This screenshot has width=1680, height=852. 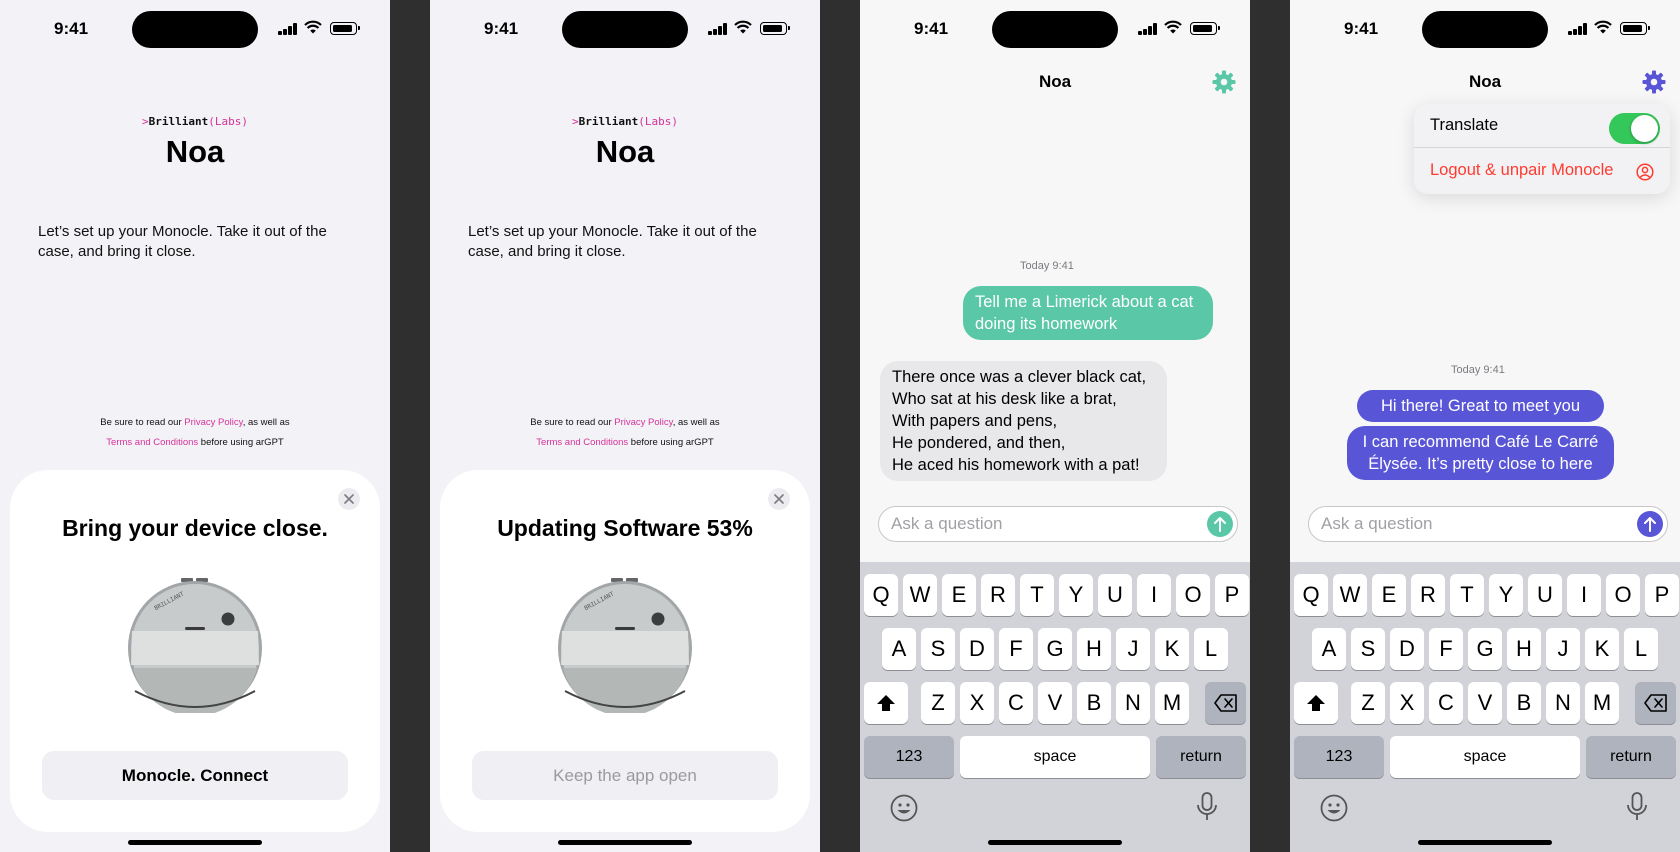 I want to click on monocle-connect-button: Monocle. Connect, so click(x=195, y=775).